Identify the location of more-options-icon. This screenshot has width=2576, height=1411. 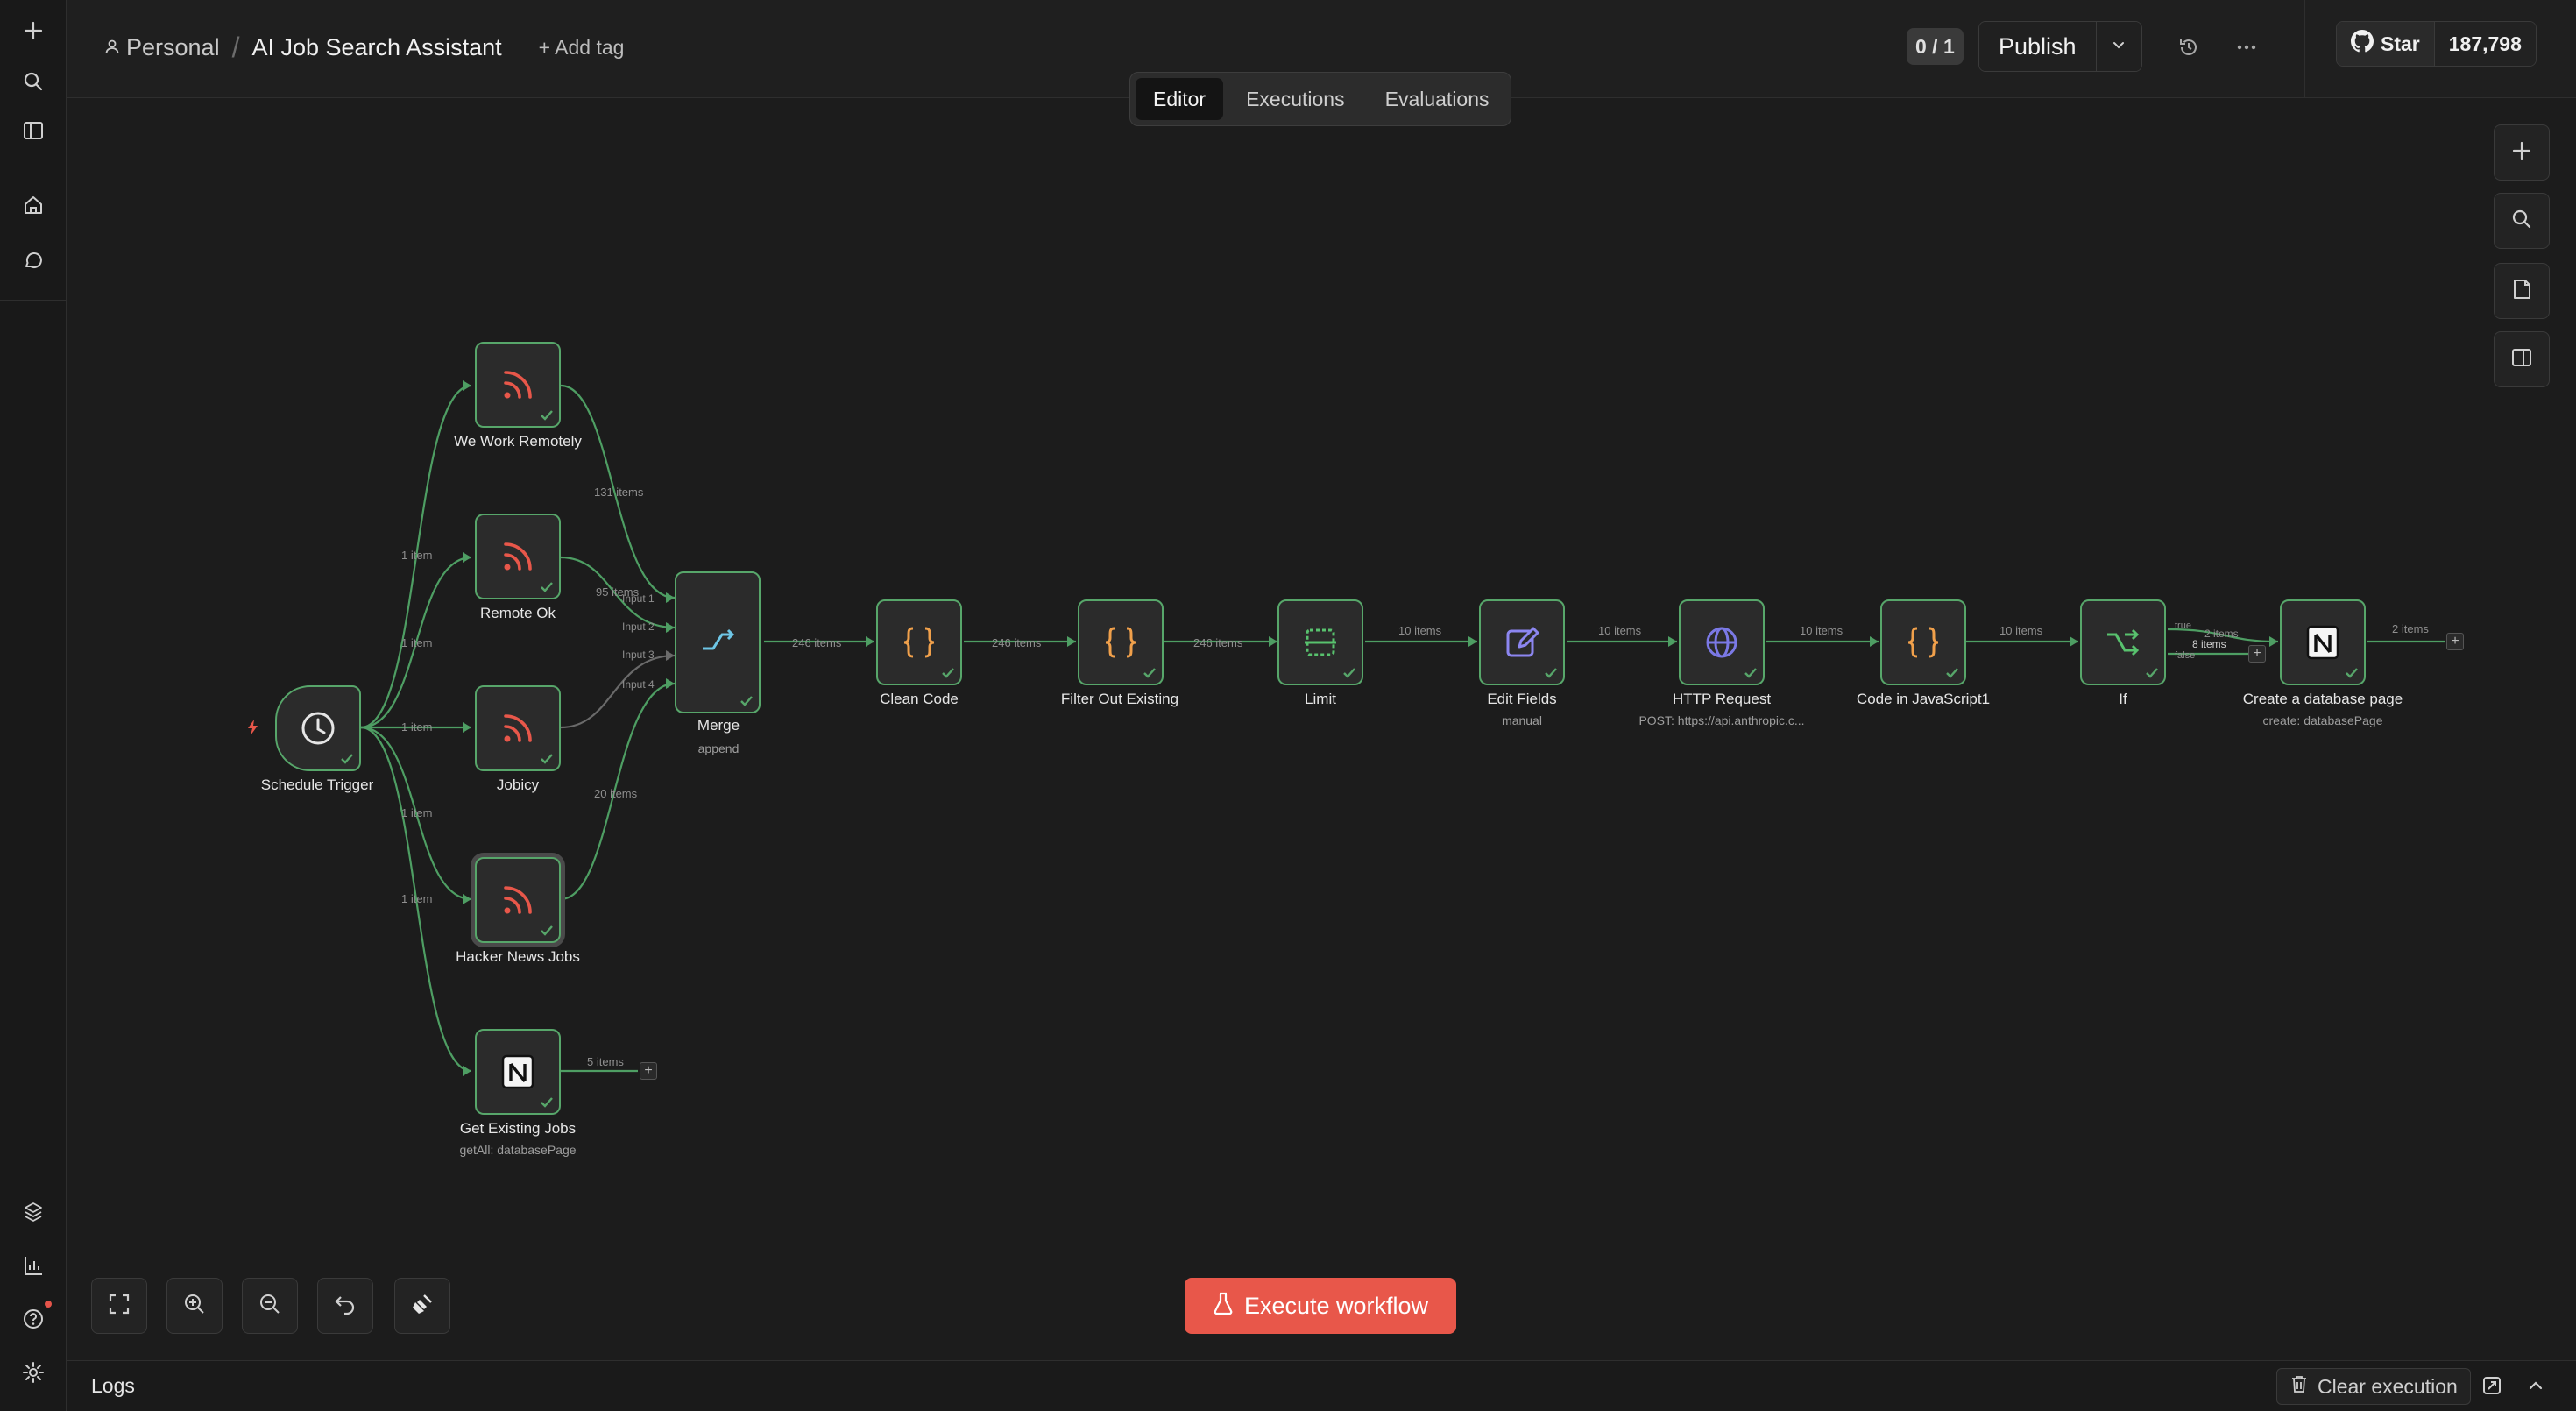
(2246, 47).